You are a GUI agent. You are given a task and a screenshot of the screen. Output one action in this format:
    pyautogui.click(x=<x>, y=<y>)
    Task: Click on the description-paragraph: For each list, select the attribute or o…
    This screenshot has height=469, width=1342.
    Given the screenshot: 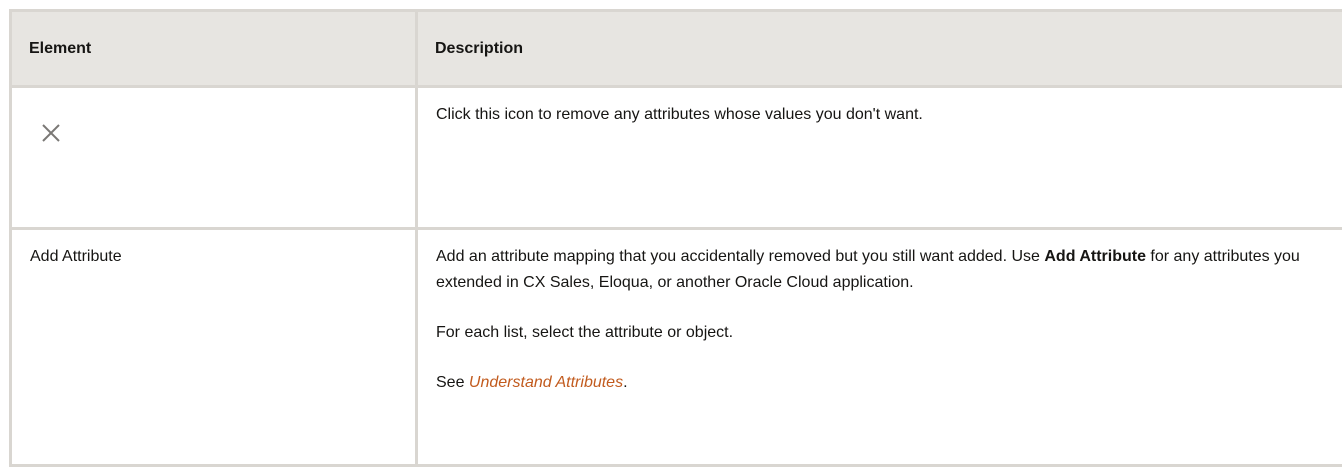 What is the action you would take?
    pyautogui.click(x=585, y=332)
    